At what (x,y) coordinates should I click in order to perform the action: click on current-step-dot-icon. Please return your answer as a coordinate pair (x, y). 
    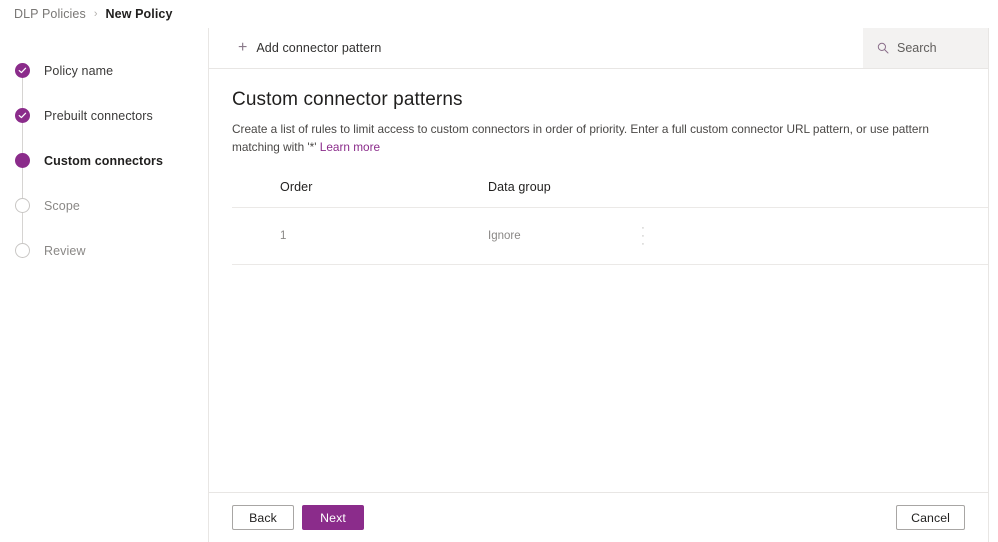
    Looking at the image, I should click on (22, 160).